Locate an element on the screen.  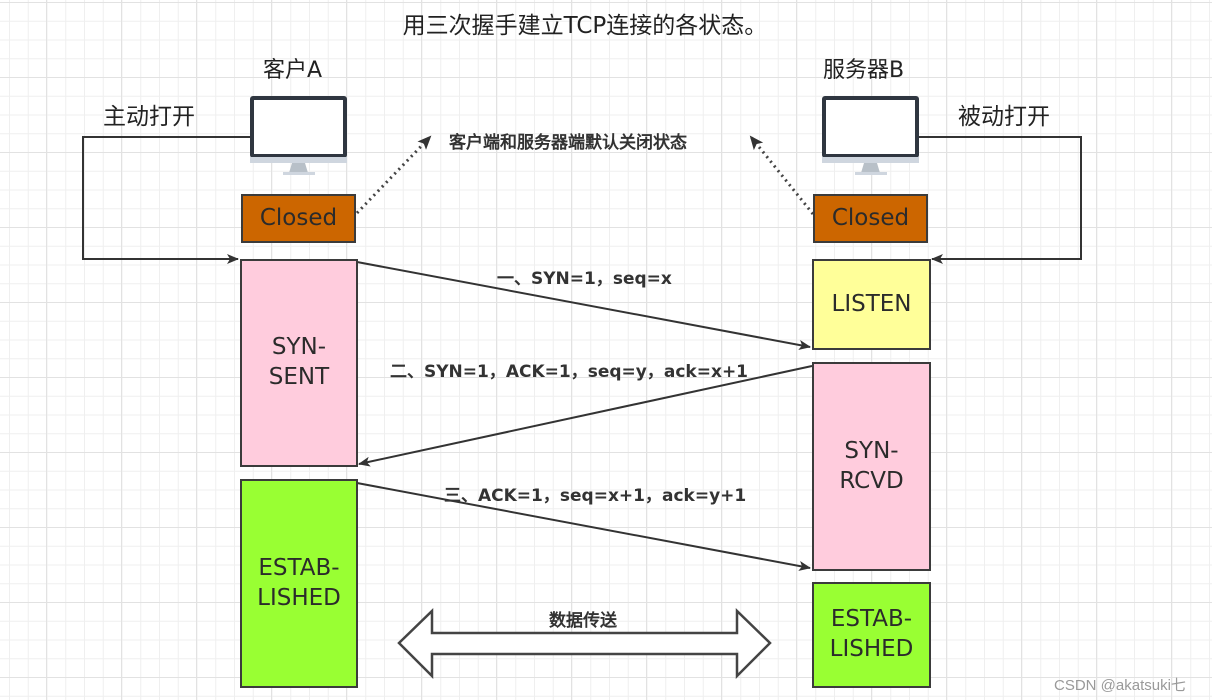
server-state-syn-rcvd: SYN- RCVD is located at coordinates (871, 466).